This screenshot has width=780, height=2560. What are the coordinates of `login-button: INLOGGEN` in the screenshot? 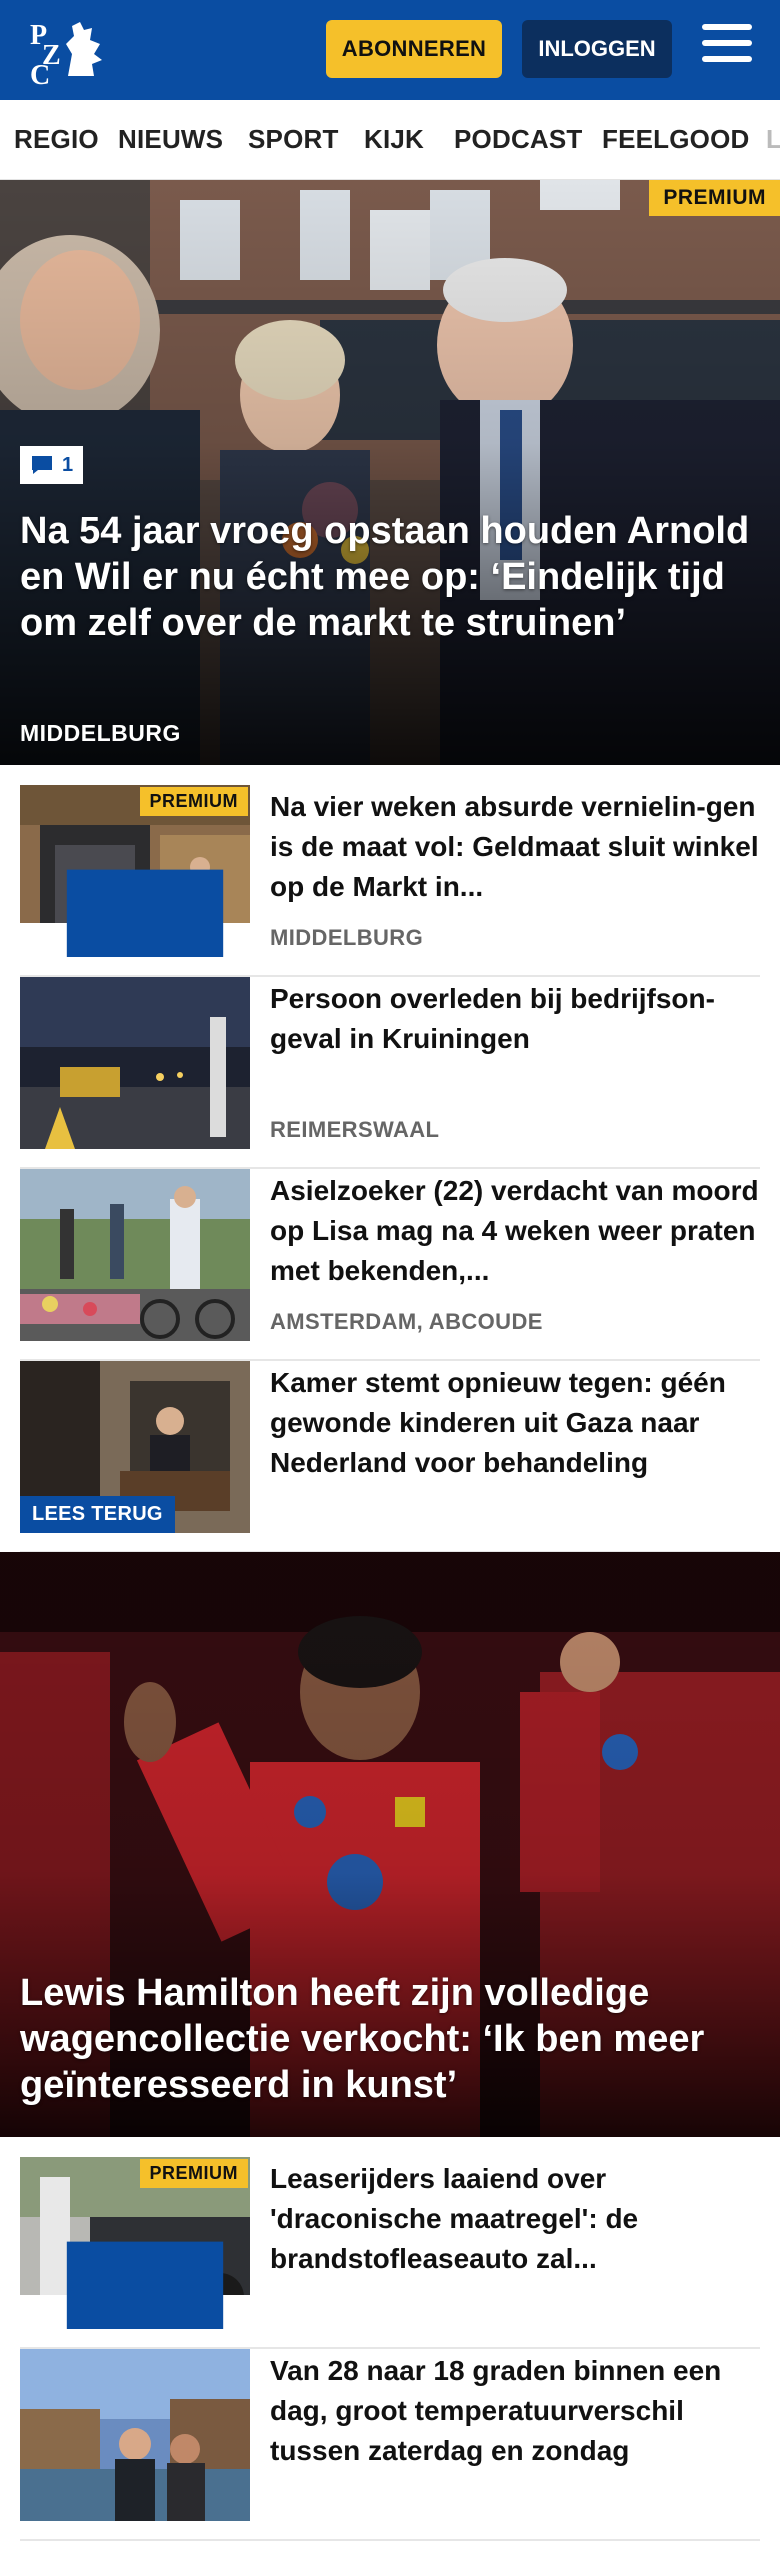 It's located at (597, 49).